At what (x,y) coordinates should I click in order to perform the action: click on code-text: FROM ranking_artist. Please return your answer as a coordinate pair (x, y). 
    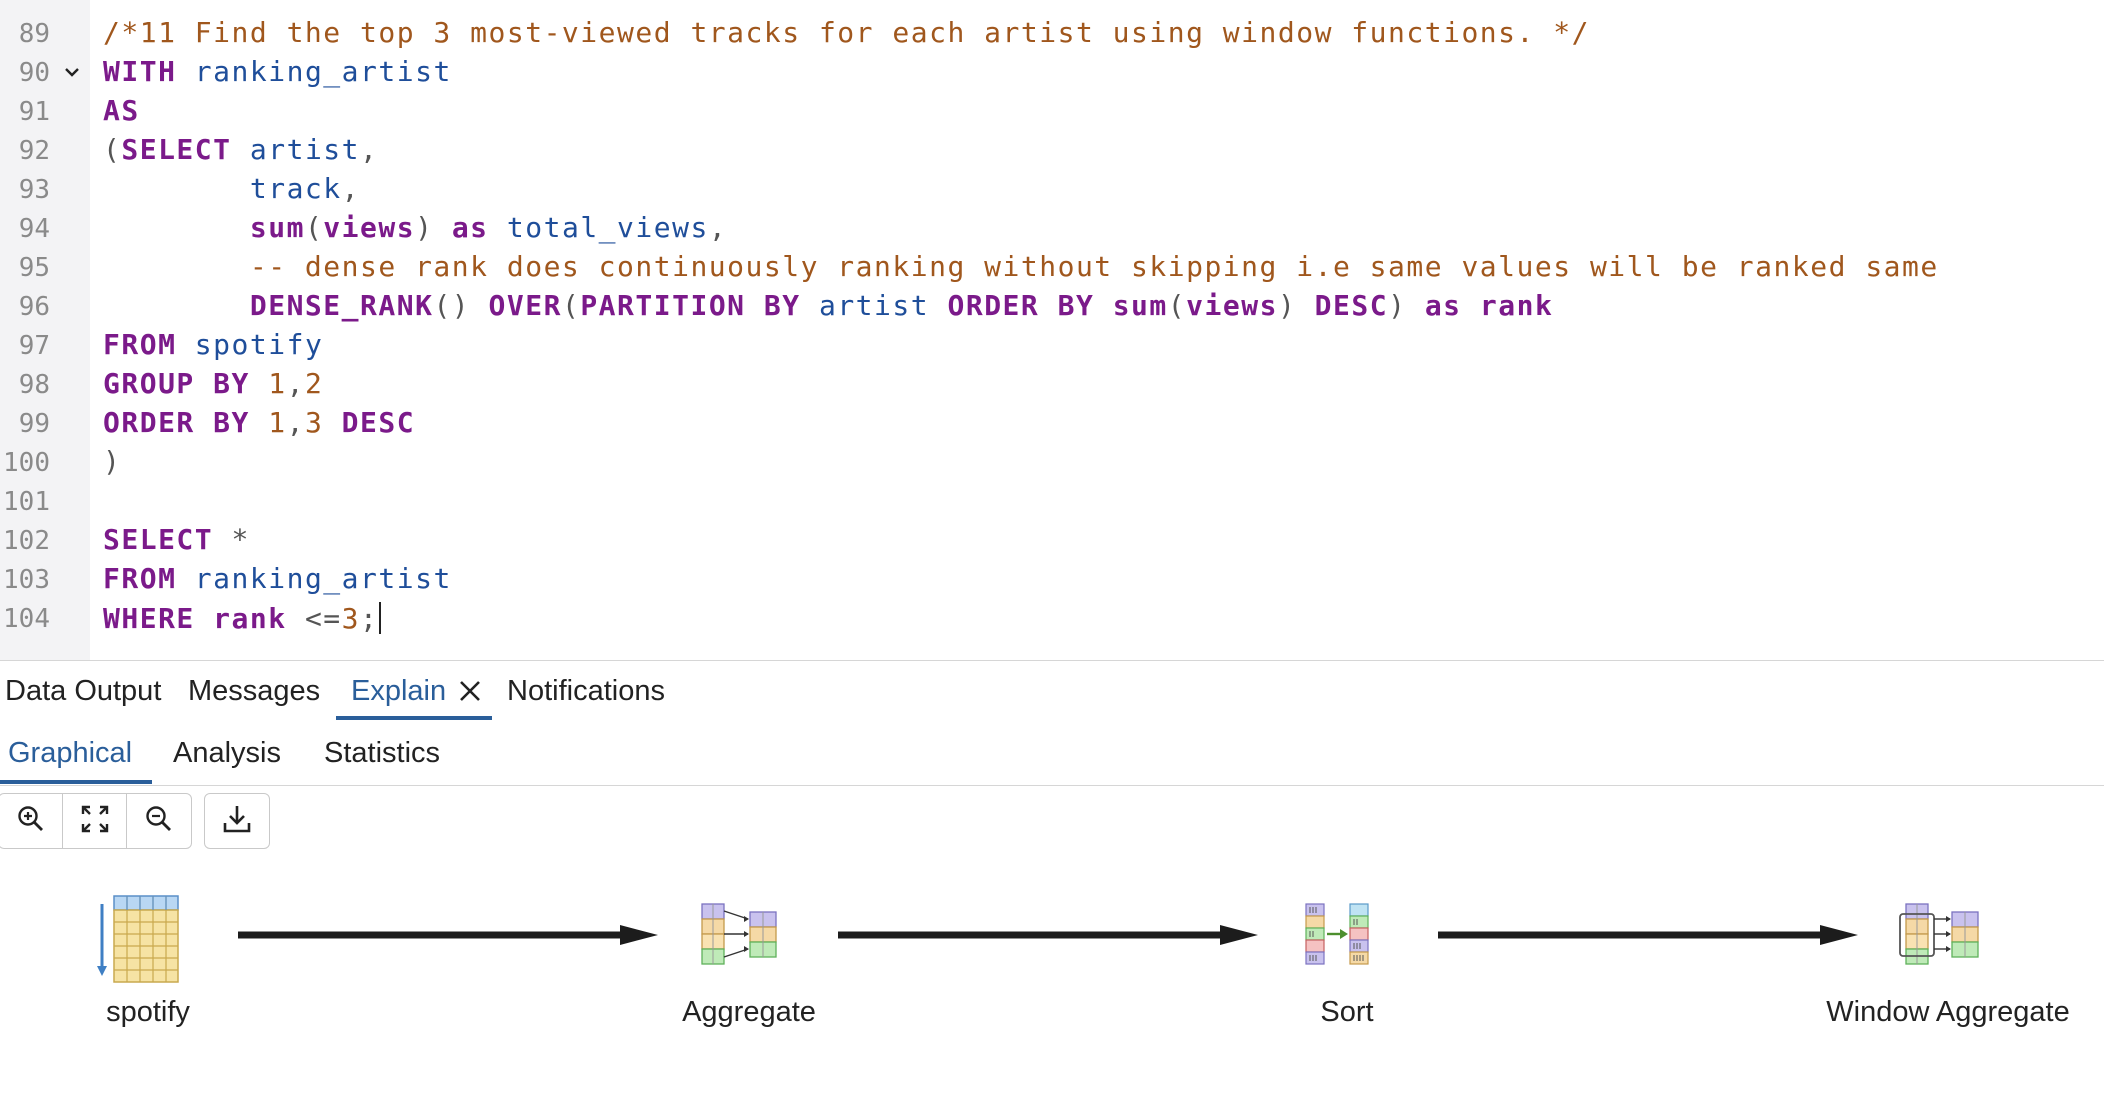
    Looking at the image, I should click on (277, 579).